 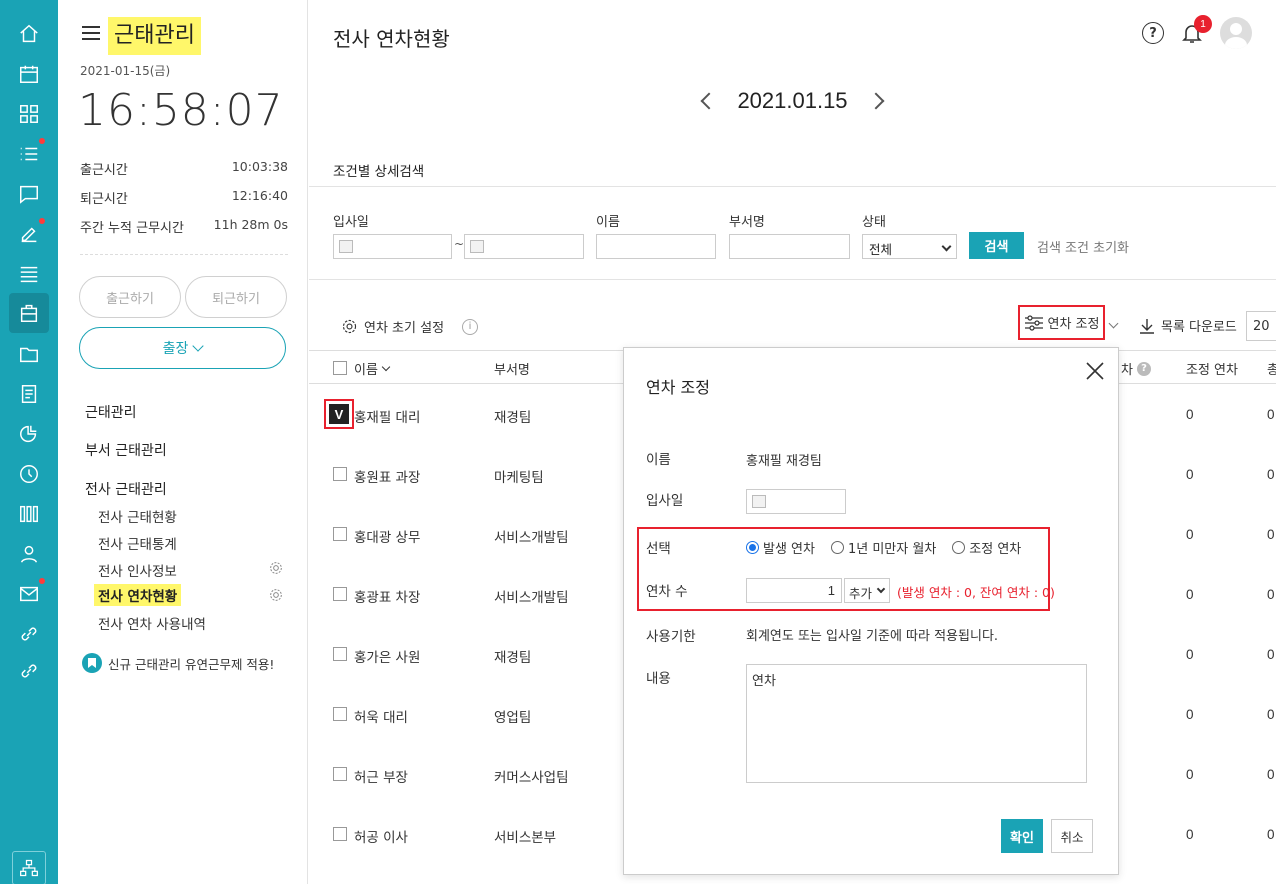 What do you see at coordinates (29, 313) in the screenshot?
I see `attendance-icon` at bounding box center [29, 313].